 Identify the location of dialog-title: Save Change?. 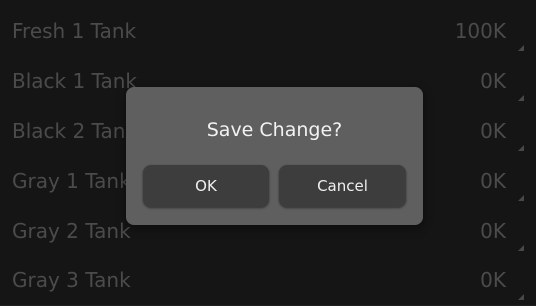
(274, 130).